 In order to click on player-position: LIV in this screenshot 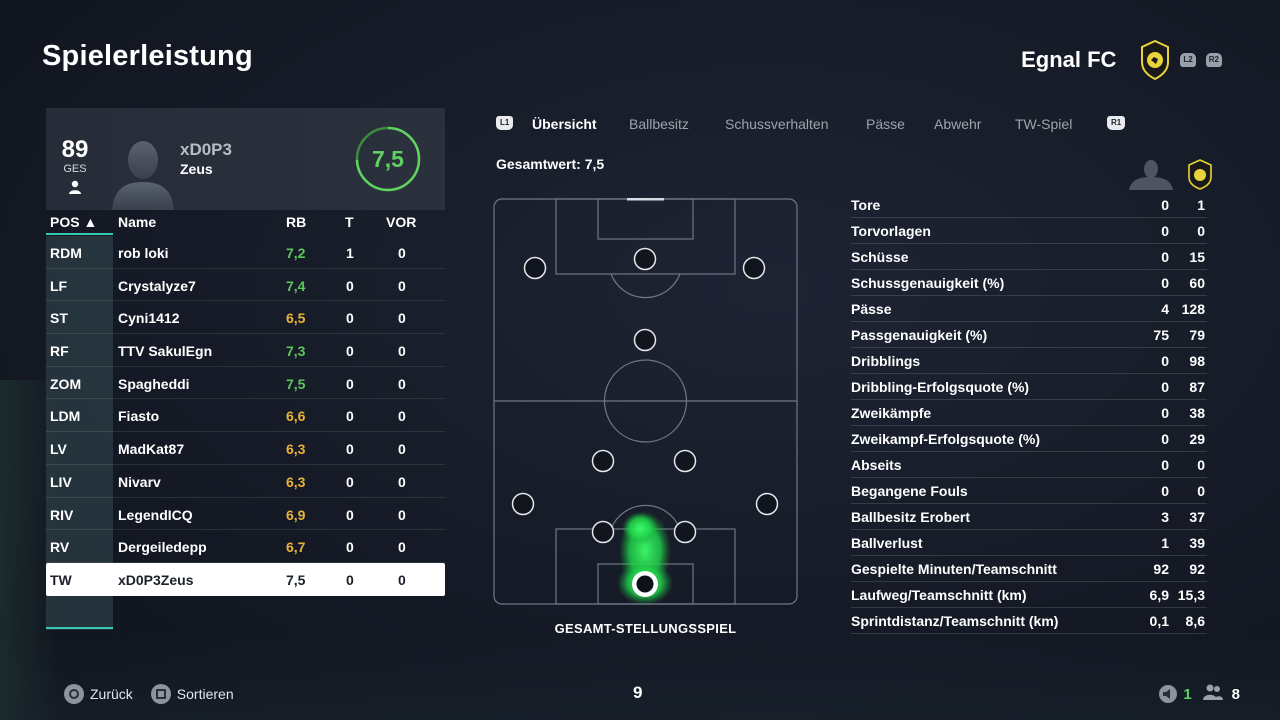, I will do `click(61, 481)`.